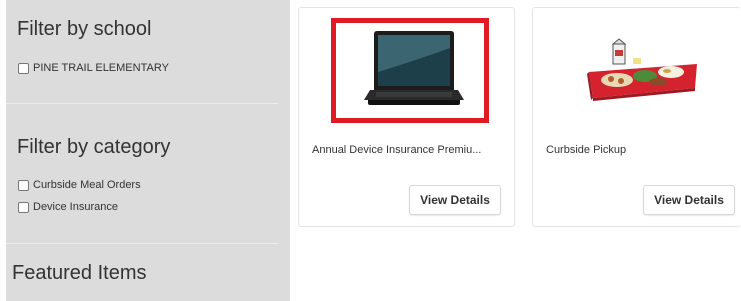 This screenshot has height=301, width=741. I want to click on school-option-label: PINE TRAIL ELEMENTARY, so click(101, 68).